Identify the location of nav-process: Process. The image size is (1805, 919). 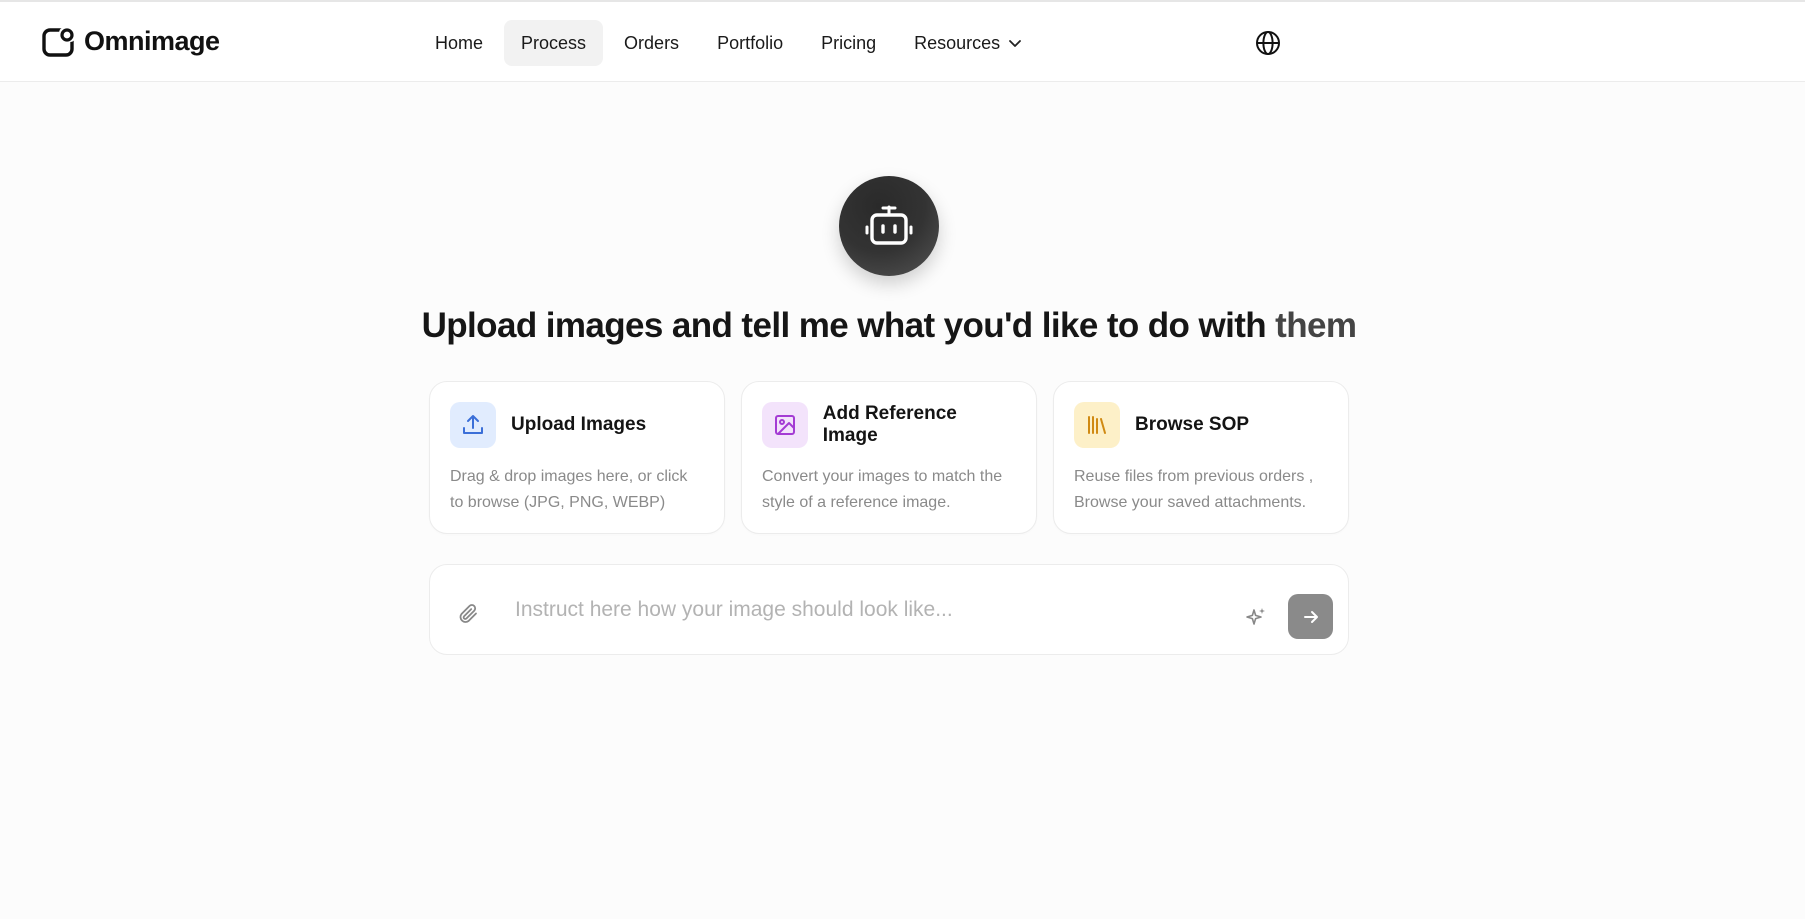
(554, 43).